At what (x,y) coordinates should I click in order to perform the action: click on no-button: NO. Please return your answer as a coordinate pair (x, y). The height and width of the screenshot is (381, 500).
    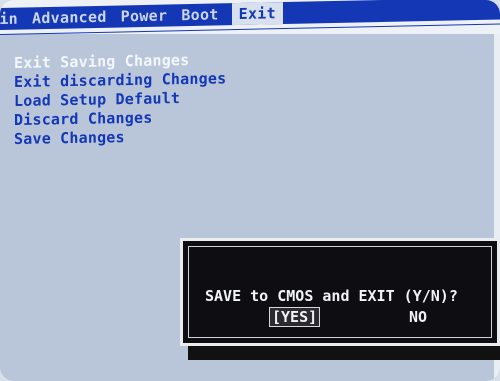
    Looking at the image, I should click on (418, 317).